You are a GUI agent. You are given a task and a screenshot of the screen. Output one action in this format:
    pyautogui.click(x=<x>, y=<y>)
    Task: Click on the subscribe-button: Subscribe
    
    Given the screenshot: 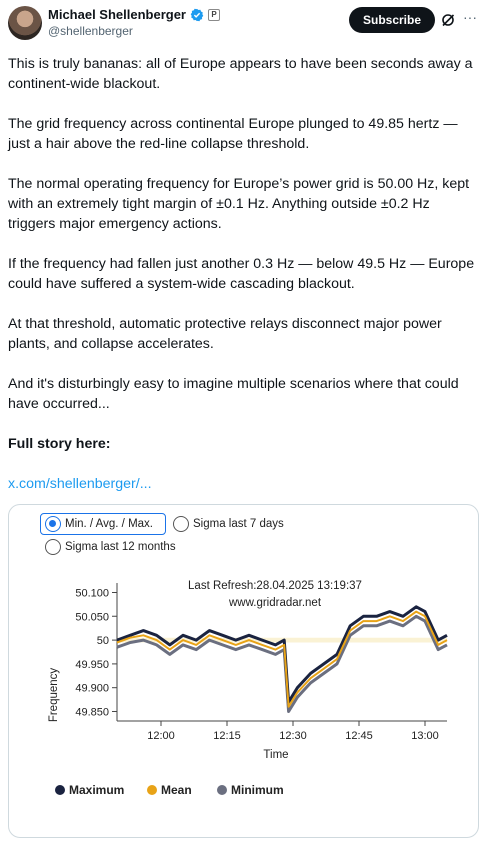 What is the action you would take?
    pyautogui.click(x=392, y=20)
    